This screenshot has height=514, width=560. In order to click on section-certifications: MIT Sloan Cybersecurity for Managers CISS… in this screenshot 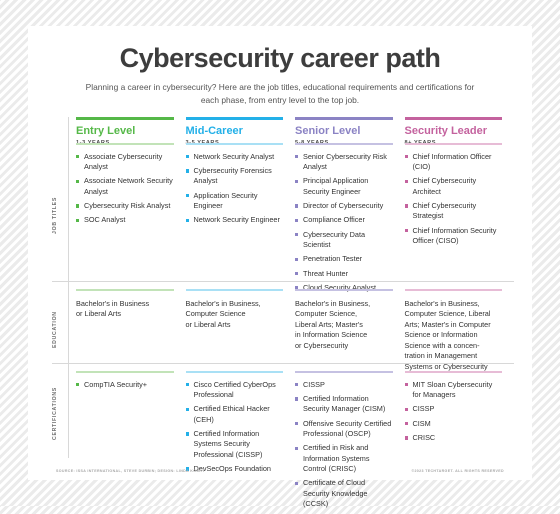, I will do `click(453, 409)`.